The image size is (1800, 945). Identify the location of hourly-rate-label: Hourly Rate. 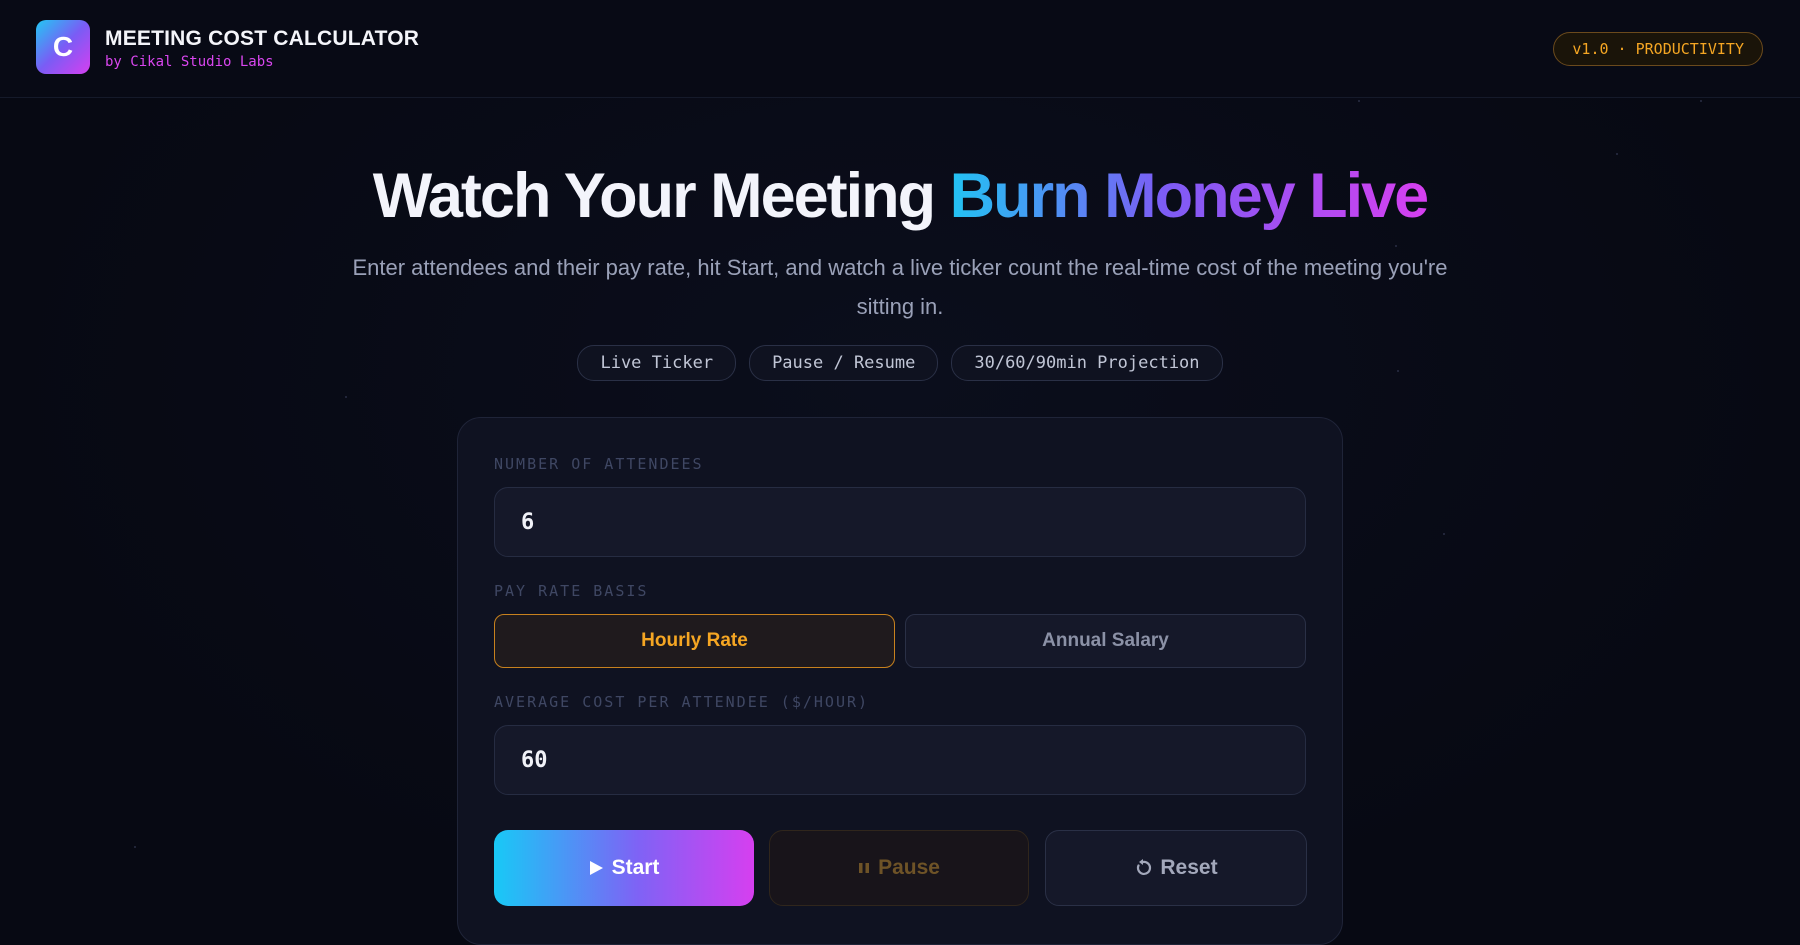
(694, 640).